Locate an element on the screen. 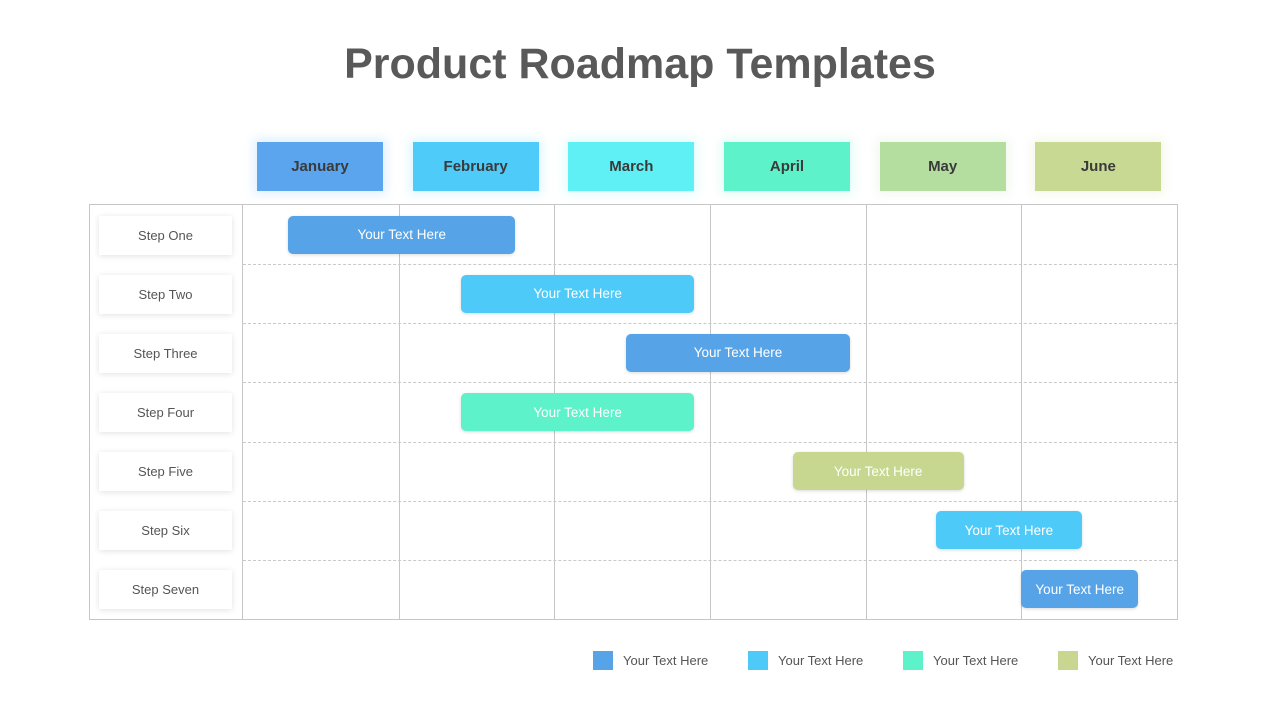 The image size is (1280, 720). month-header-april: April is located at coordinates (787, 166).